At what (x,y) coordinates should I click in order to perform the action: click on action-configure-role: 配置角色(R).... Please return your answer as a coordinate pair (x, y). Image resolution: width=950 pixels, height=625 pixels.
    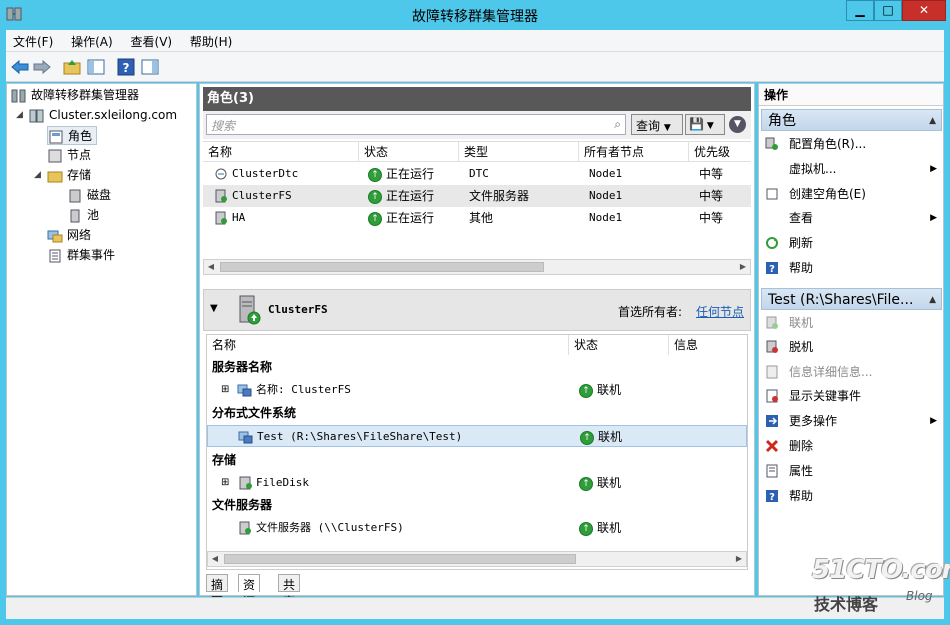
    Looking at the image, I should click on (852, 144).